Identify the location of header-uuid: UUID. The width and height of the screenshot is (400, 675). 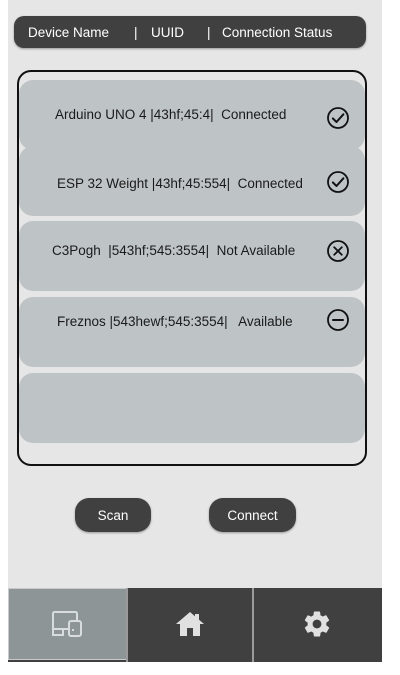
(167, 32).